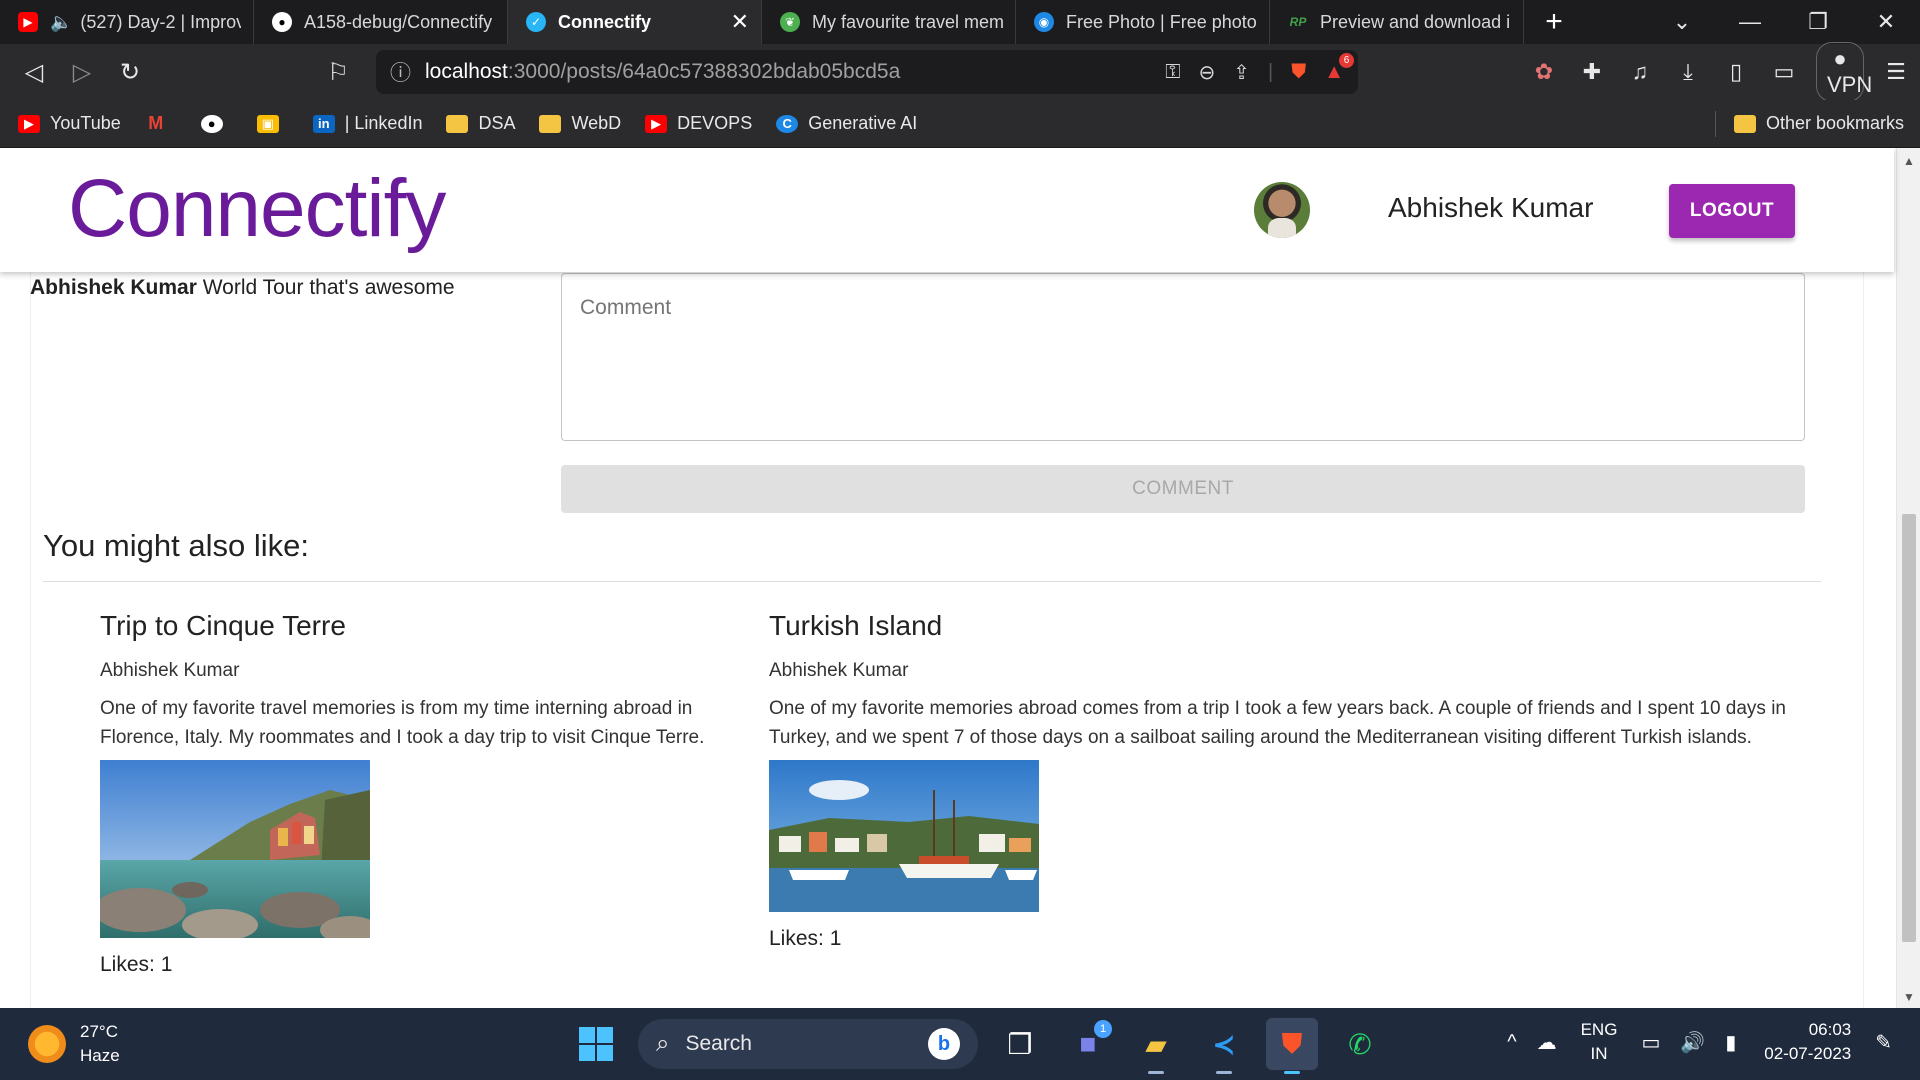 This screenshot has height=1080, width=1920. What do you see at coordinates (282, 22) in the screenshot?
I see `github-icon: ●` at bounding box center [282, 22].